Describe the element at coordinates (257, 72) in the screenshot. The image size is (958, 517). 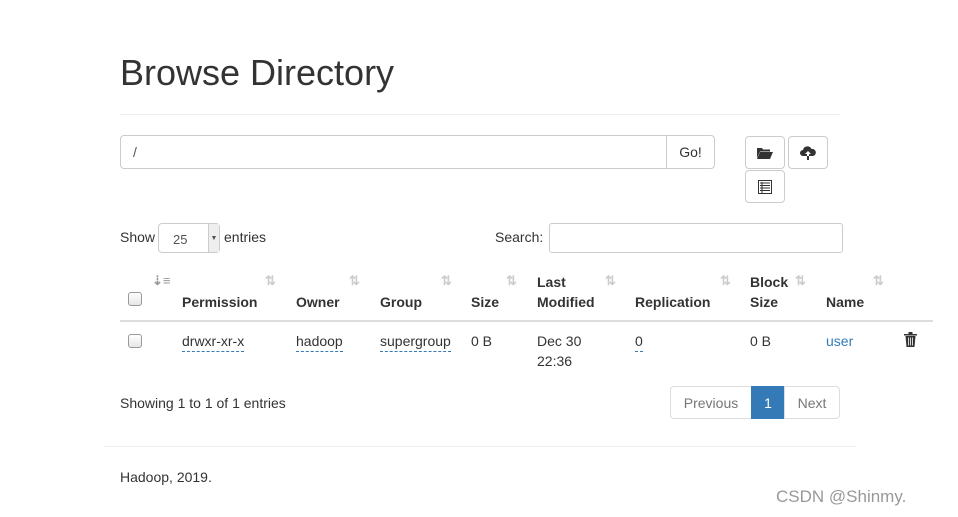
I see `page-title: Browse Directory` at that location.